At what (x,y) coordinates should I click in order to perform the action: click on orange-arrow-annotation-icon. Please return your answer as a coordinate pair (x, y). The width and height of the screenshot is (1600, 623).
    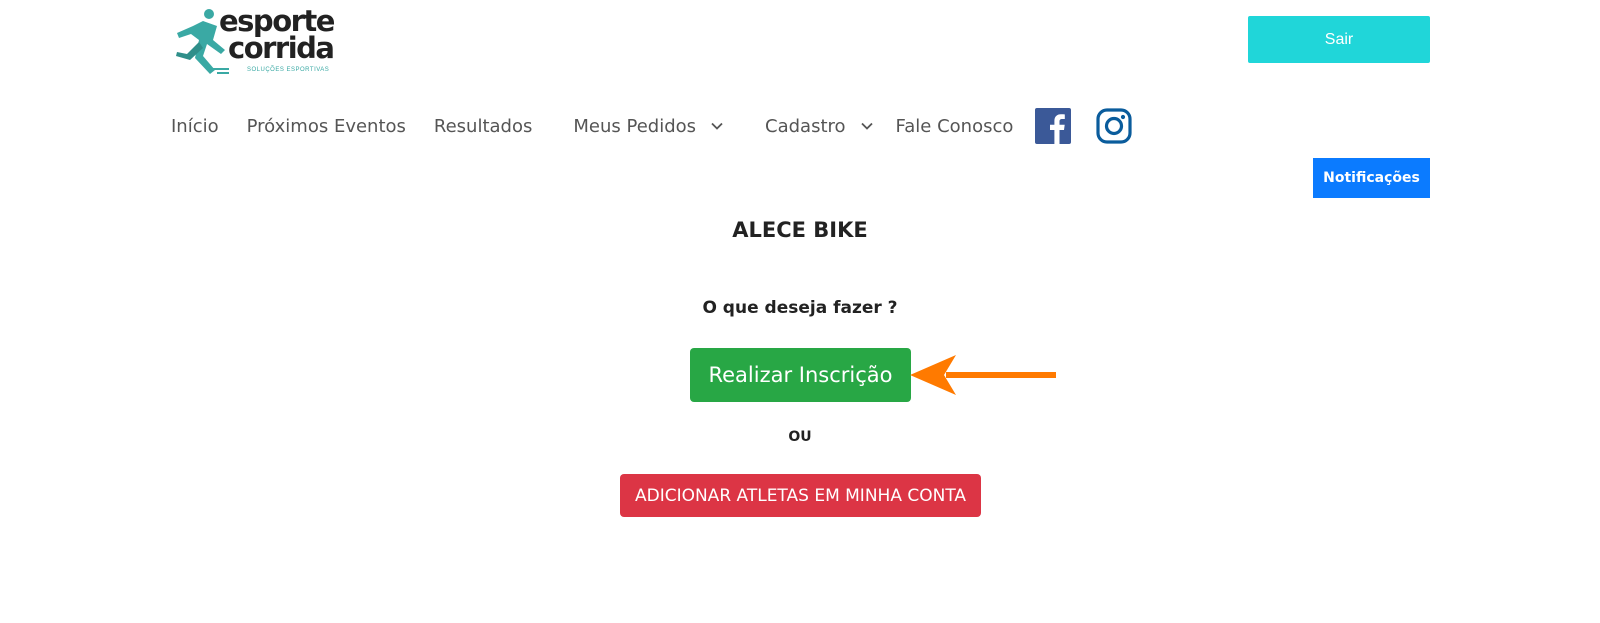
    Looking at the image, I should click on (983, 375).